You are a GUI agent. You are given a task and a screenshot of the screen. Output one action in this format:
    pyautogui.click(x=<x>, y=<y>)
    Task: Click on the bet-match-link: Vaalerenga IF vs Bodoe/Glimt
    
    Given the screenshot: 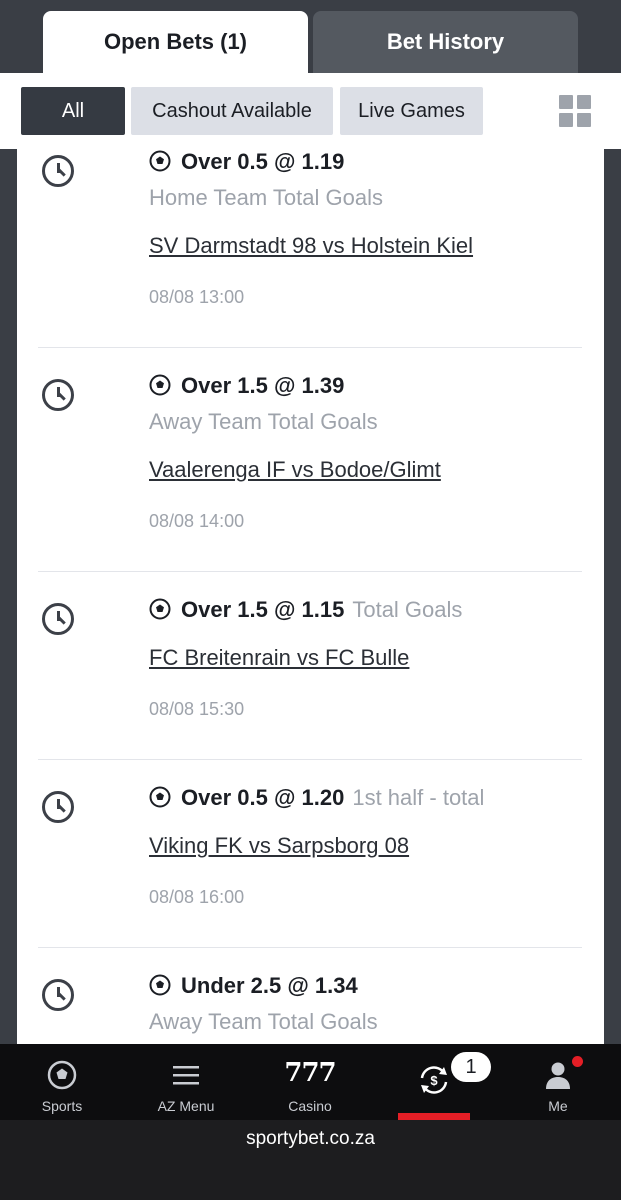 What is the action you would take?
    pyautogui.click(x=295, y=470)
    